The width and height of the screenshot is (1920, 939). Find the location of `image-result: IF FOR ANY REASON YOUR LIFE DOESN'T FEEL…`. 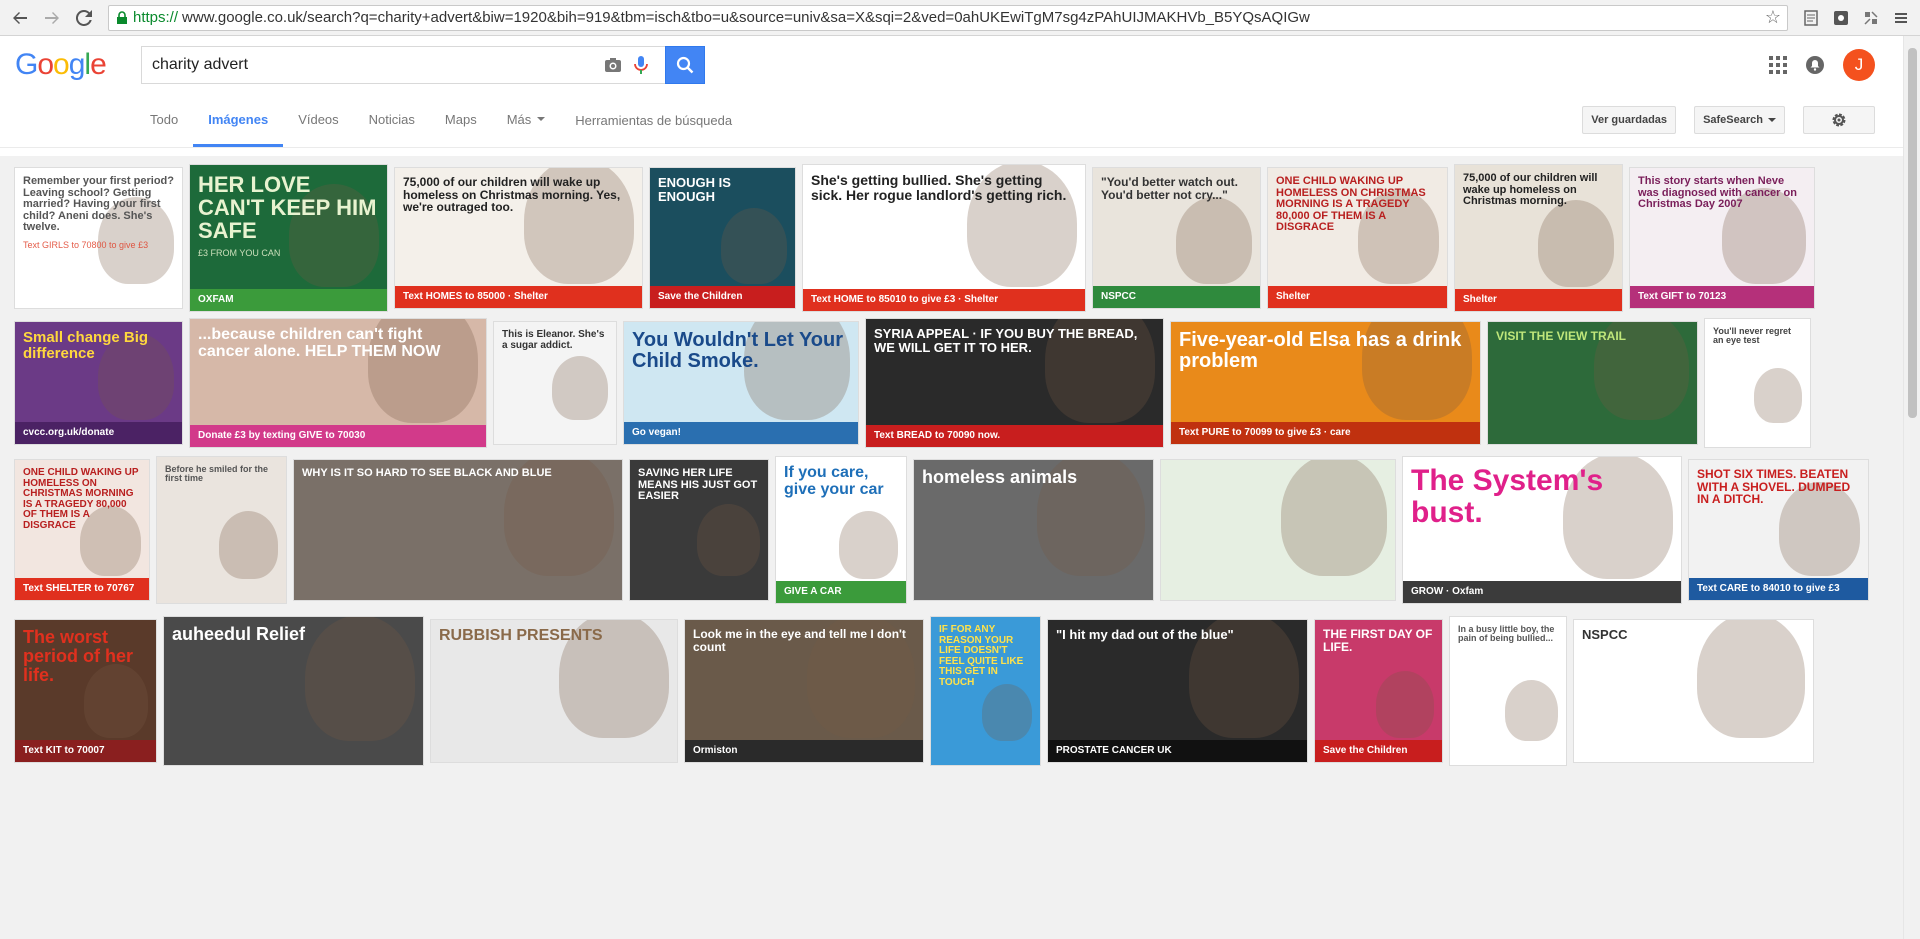

image-result: IF FOR ANY REASON YOUR LIFE DOESN'T FEEL… is located at coordinates (985, 691).